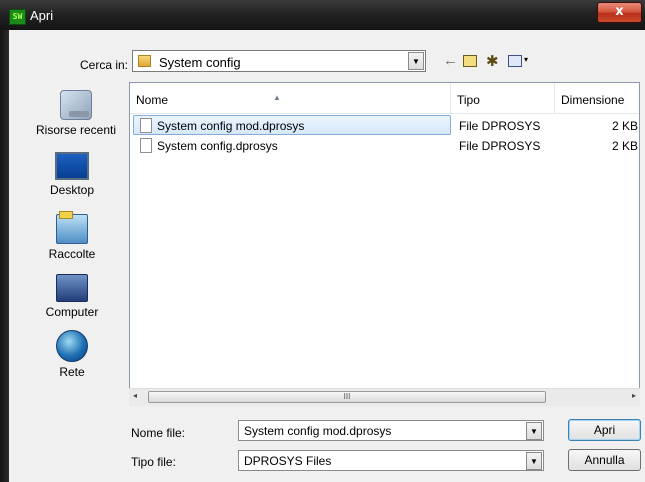 The width and height of the screenshot is (645, 482). What do you see at coordinates (391, 460) in the screenshot?
I see `filetype-select: DPROSYS Files ▼` at bounding box center [391, 460].